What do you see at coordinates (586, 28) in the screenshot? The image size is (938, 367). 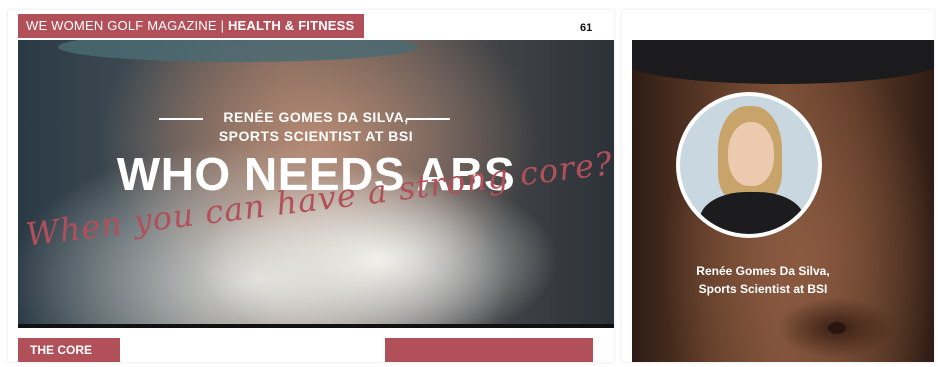 I see `page-number: 61` at bounding box center [586, 28].